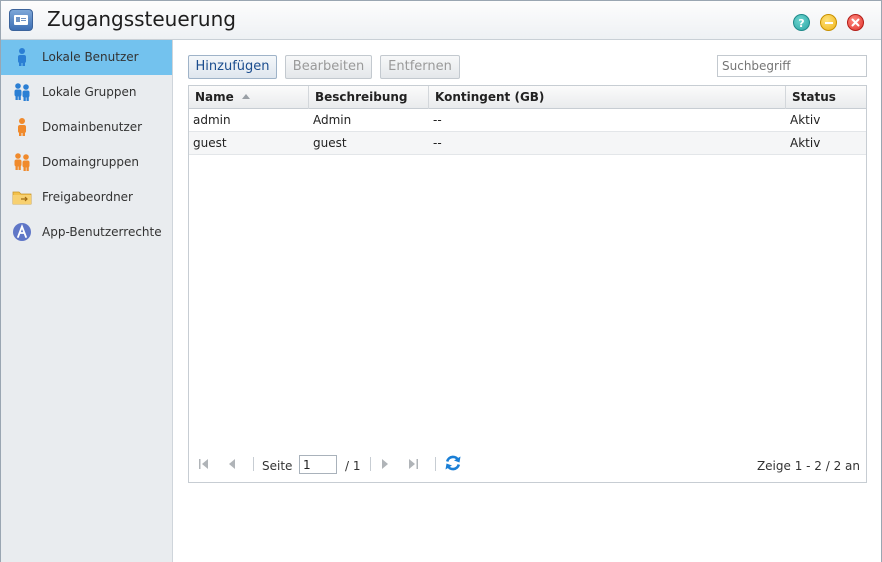  I want to click on domain-user-icon, so click(22, 127).